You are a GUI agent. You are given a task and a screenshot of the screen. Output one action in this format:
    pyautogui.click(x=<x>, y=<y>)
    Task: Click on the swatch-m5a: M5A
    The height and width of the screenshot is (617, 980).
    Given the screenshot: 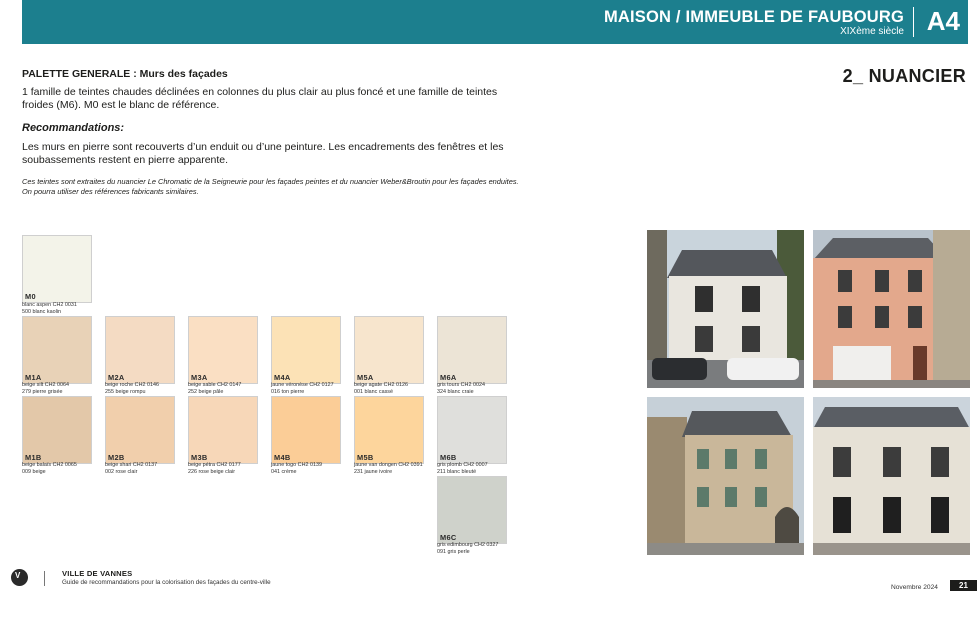 What is the action you would take?
    pyautogui.click(x=389, y=350)
    